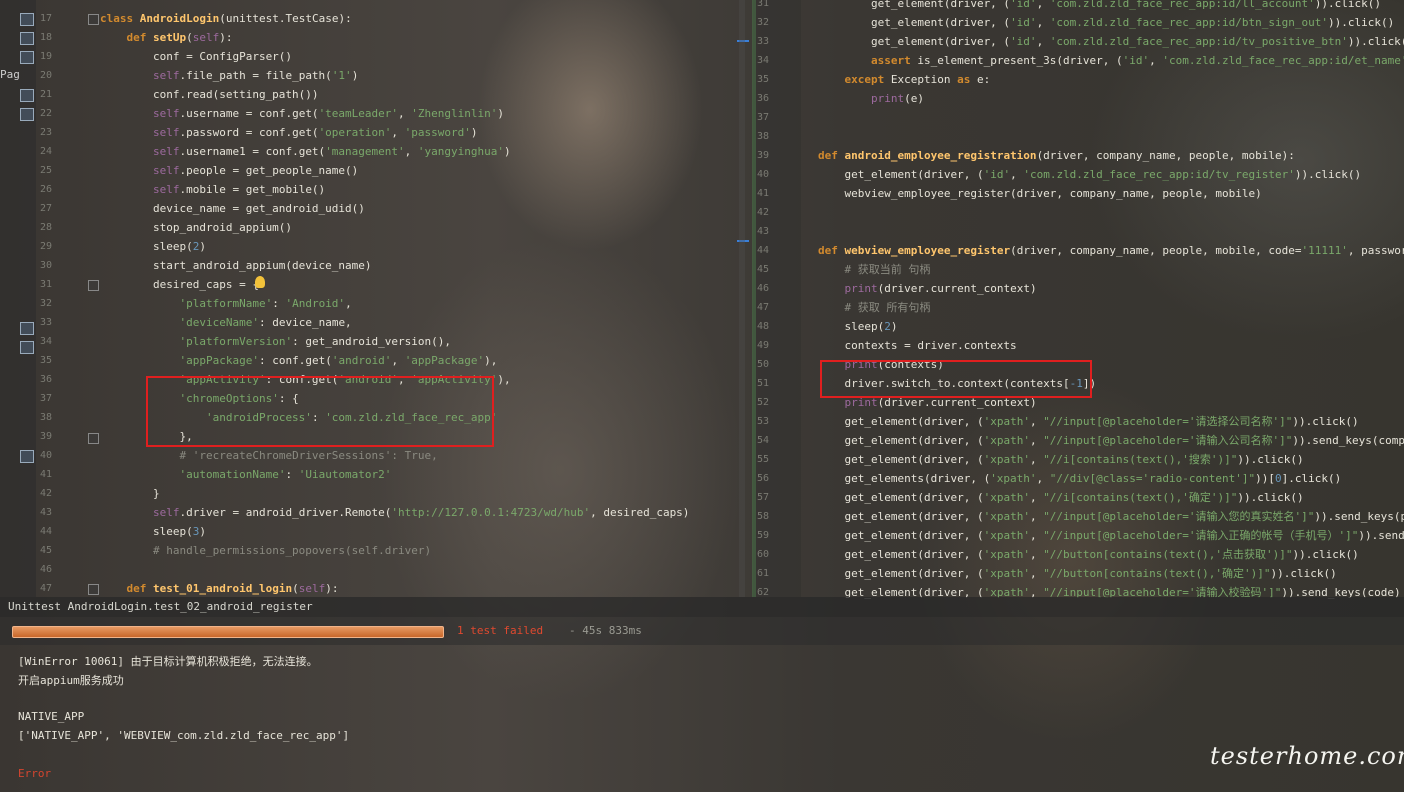  What do you see at coordinates (762, 402) in the screenshot?
I see `line-number: 52` at bounding box center [762, 402].